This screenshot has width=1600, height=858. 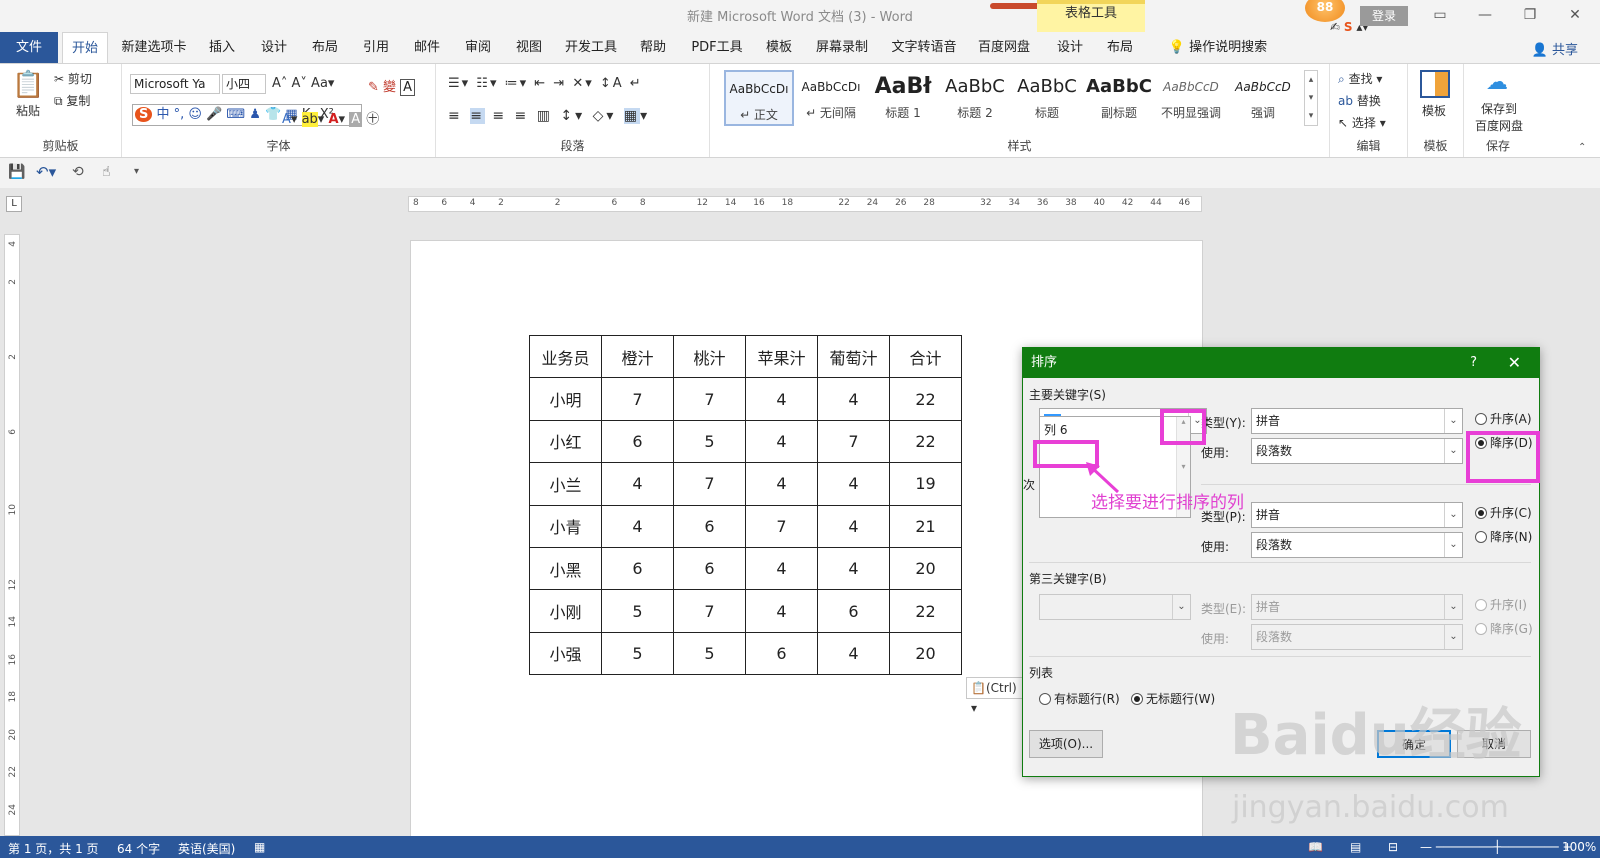 I want to click on find-button: ⌕ 查找 ▾, so click(x=1360, y=78).